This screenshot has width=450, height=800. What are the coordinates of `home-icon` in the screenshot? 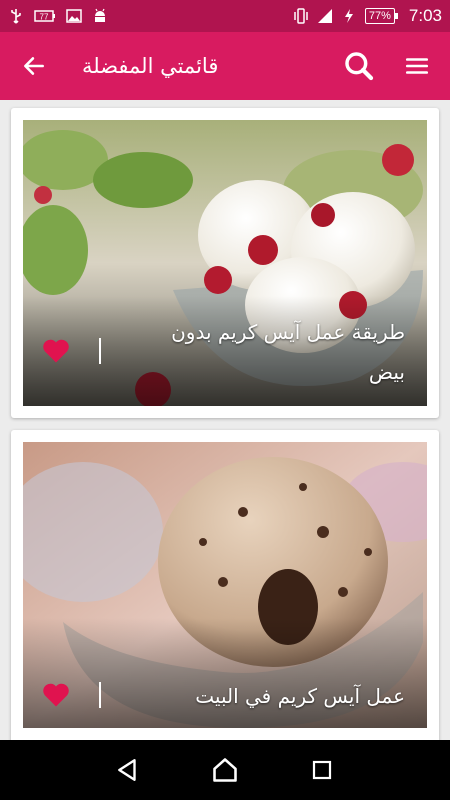 It's located at (225, 770).